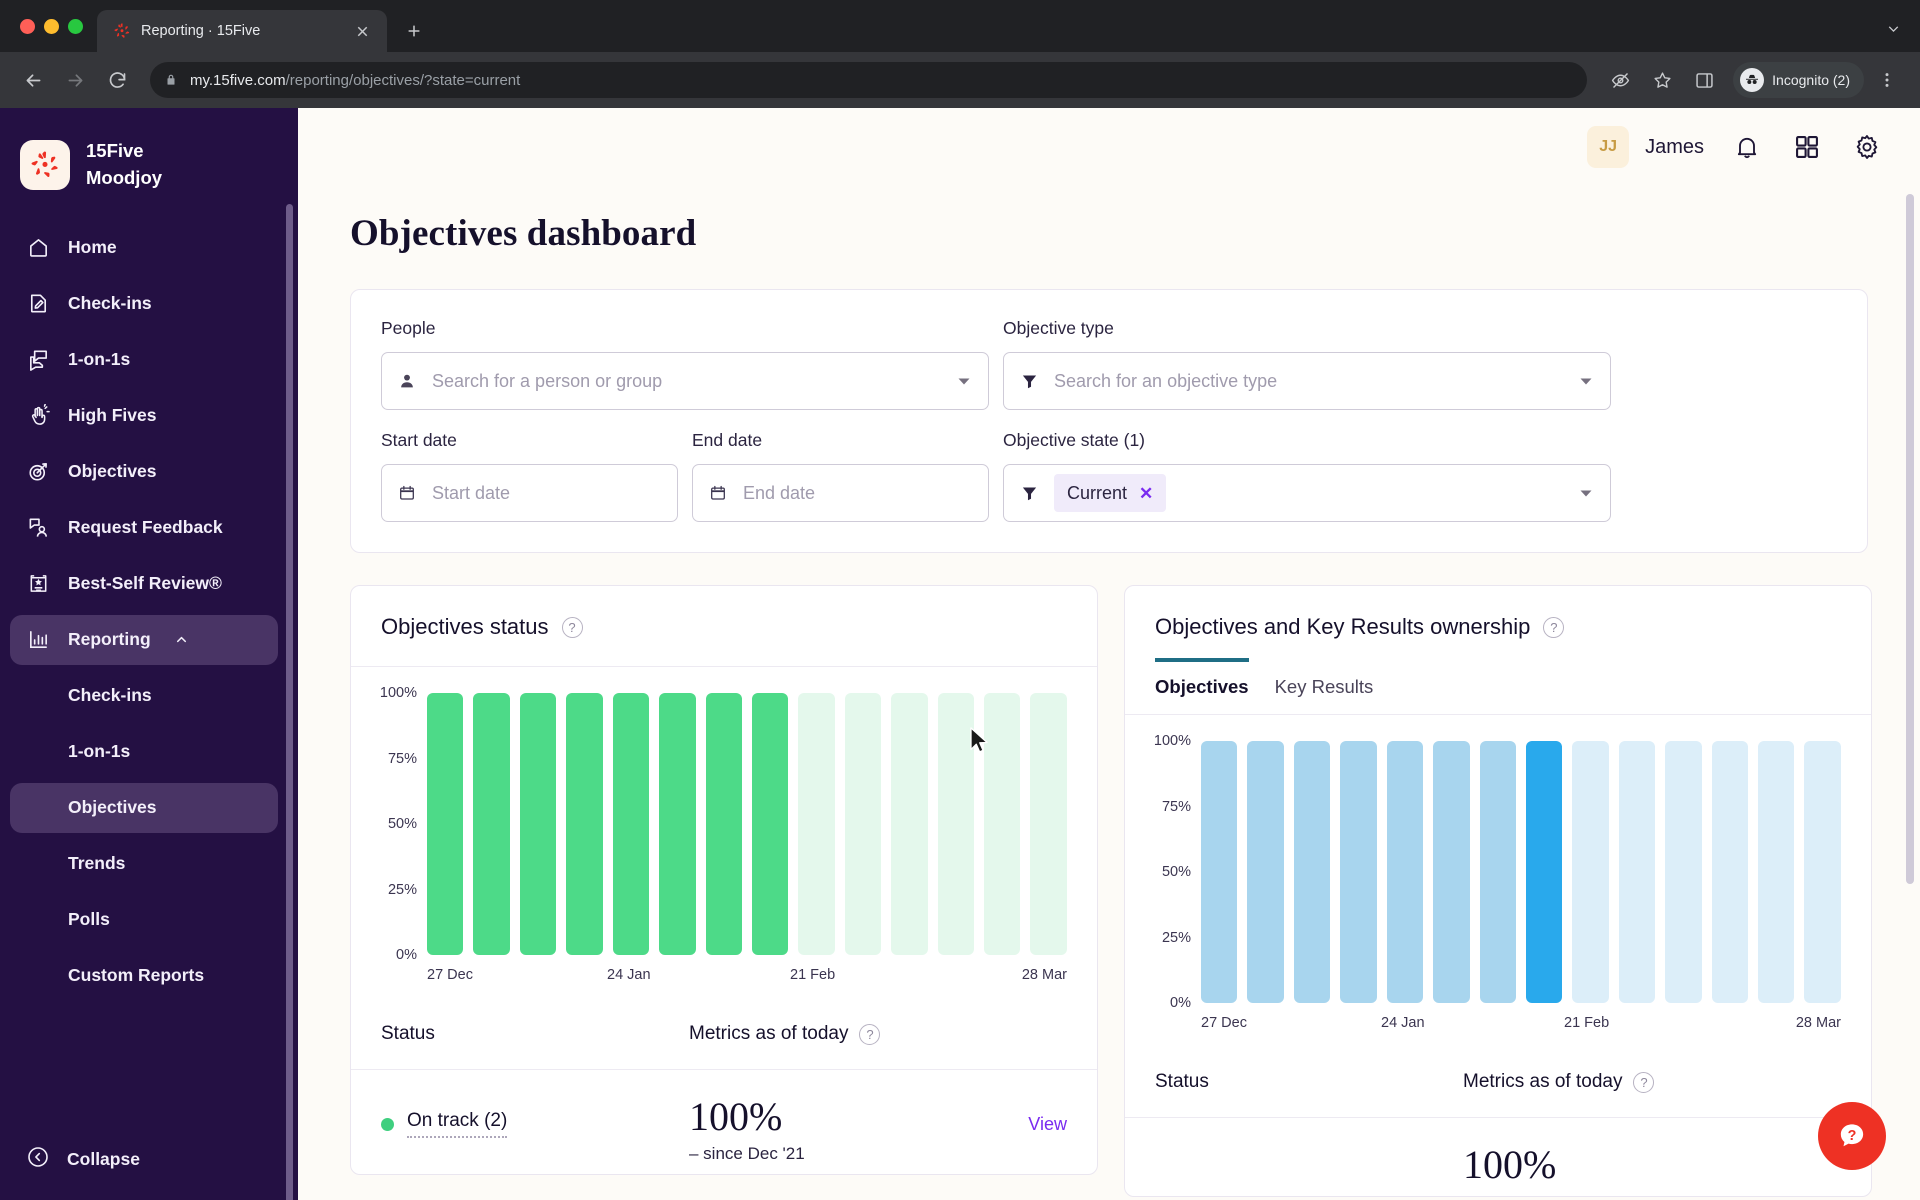 The image size is (1920, 1200). I want to click on sidebar-item-best-self-review: Best-Self Review®, so click(144, 584).